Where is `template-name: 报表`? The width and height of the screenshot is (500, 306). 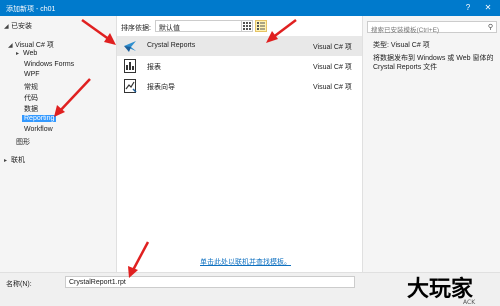 template-name: 报表 is located at coordinates (154, 67).